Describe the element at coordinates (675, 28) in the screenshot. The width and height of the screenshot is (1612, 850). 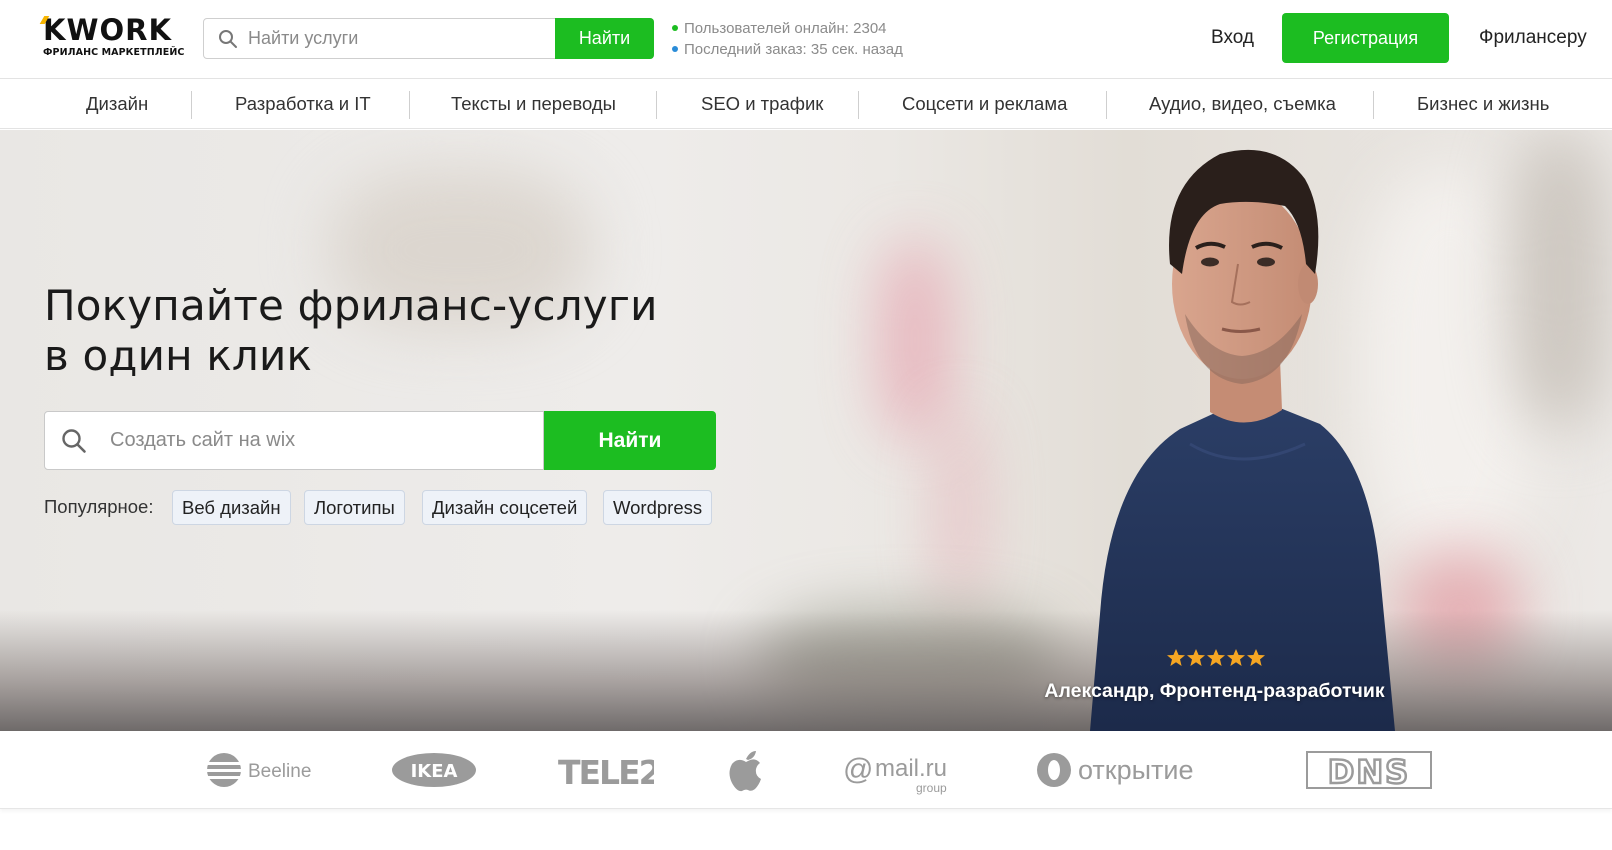
I see `online-dot-icon` at that location.